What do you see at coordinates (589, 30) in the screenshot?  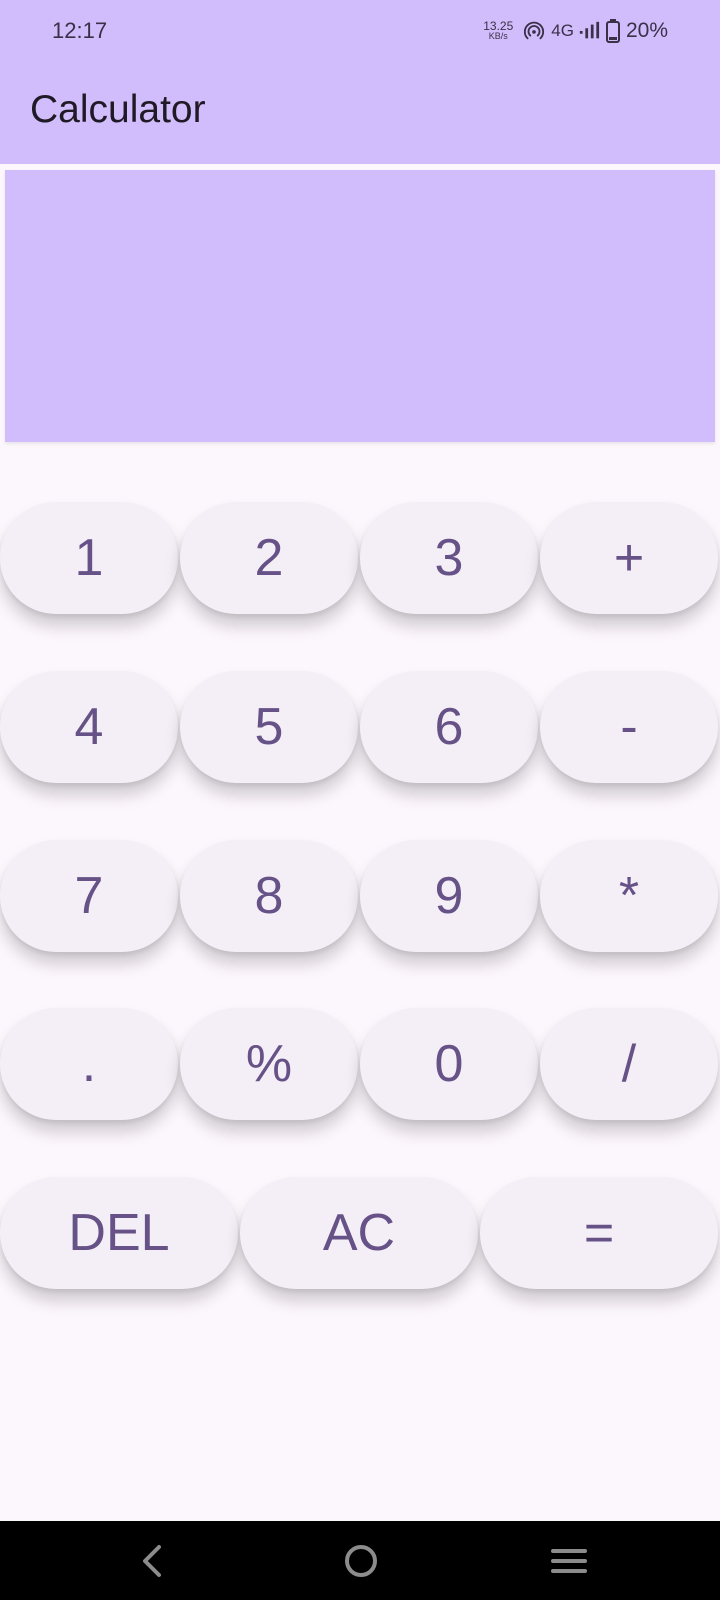 I see `signal-icon` at bounding box center [589, 30].